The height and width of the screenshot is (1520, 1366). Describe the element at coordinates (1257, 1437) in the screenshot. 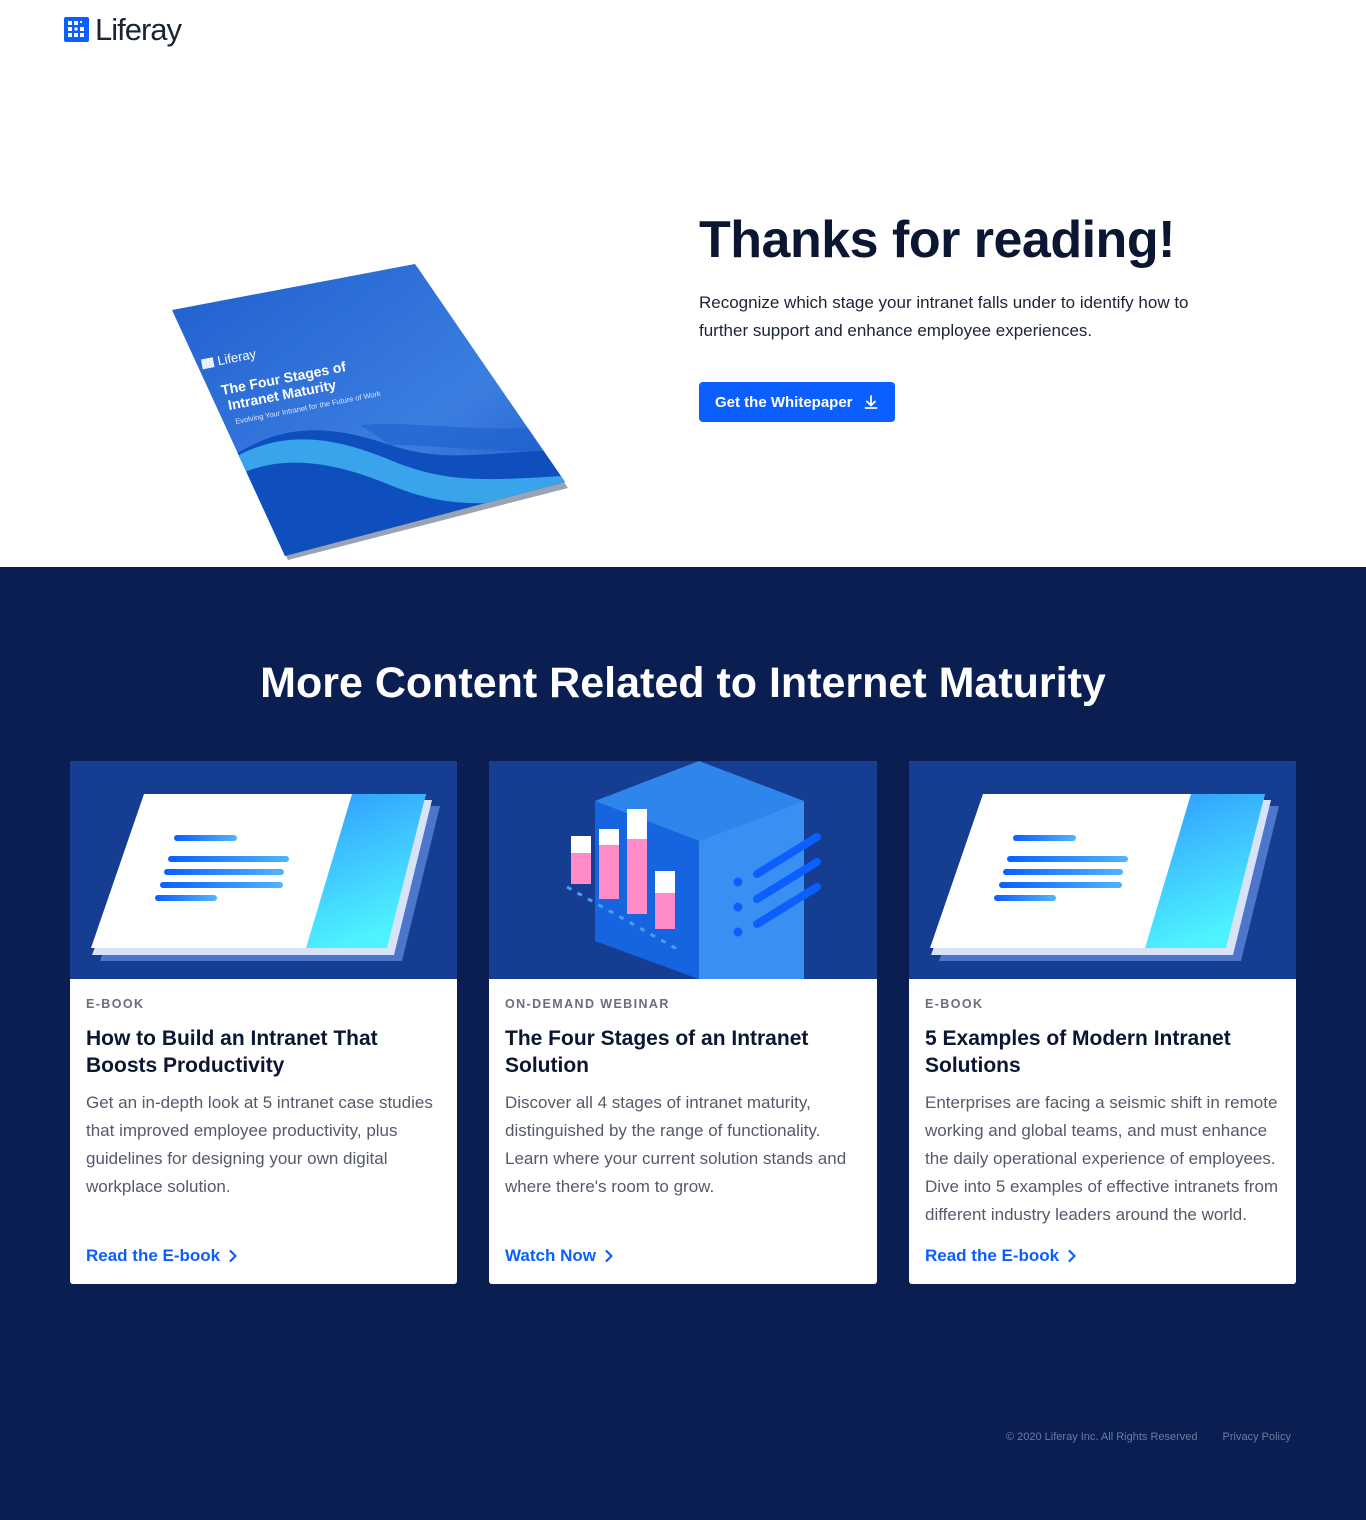

I see `privacy-policy-link: Privacy Policy` at that location.